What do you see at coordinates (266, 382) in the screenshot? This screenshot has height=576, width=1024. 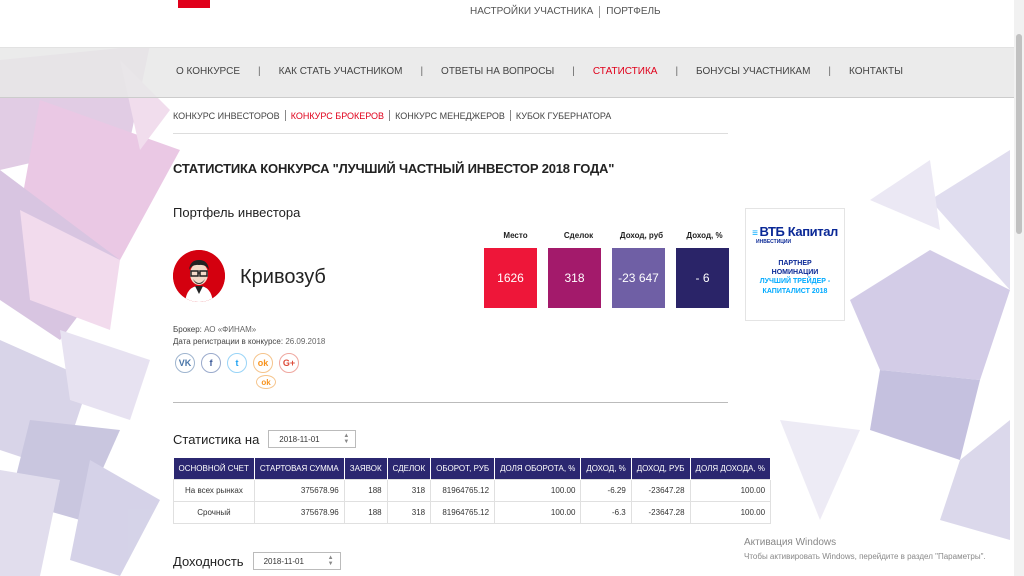 I see `odnoklassniki-extra-icon: ok` at bounding box center [266, 382].